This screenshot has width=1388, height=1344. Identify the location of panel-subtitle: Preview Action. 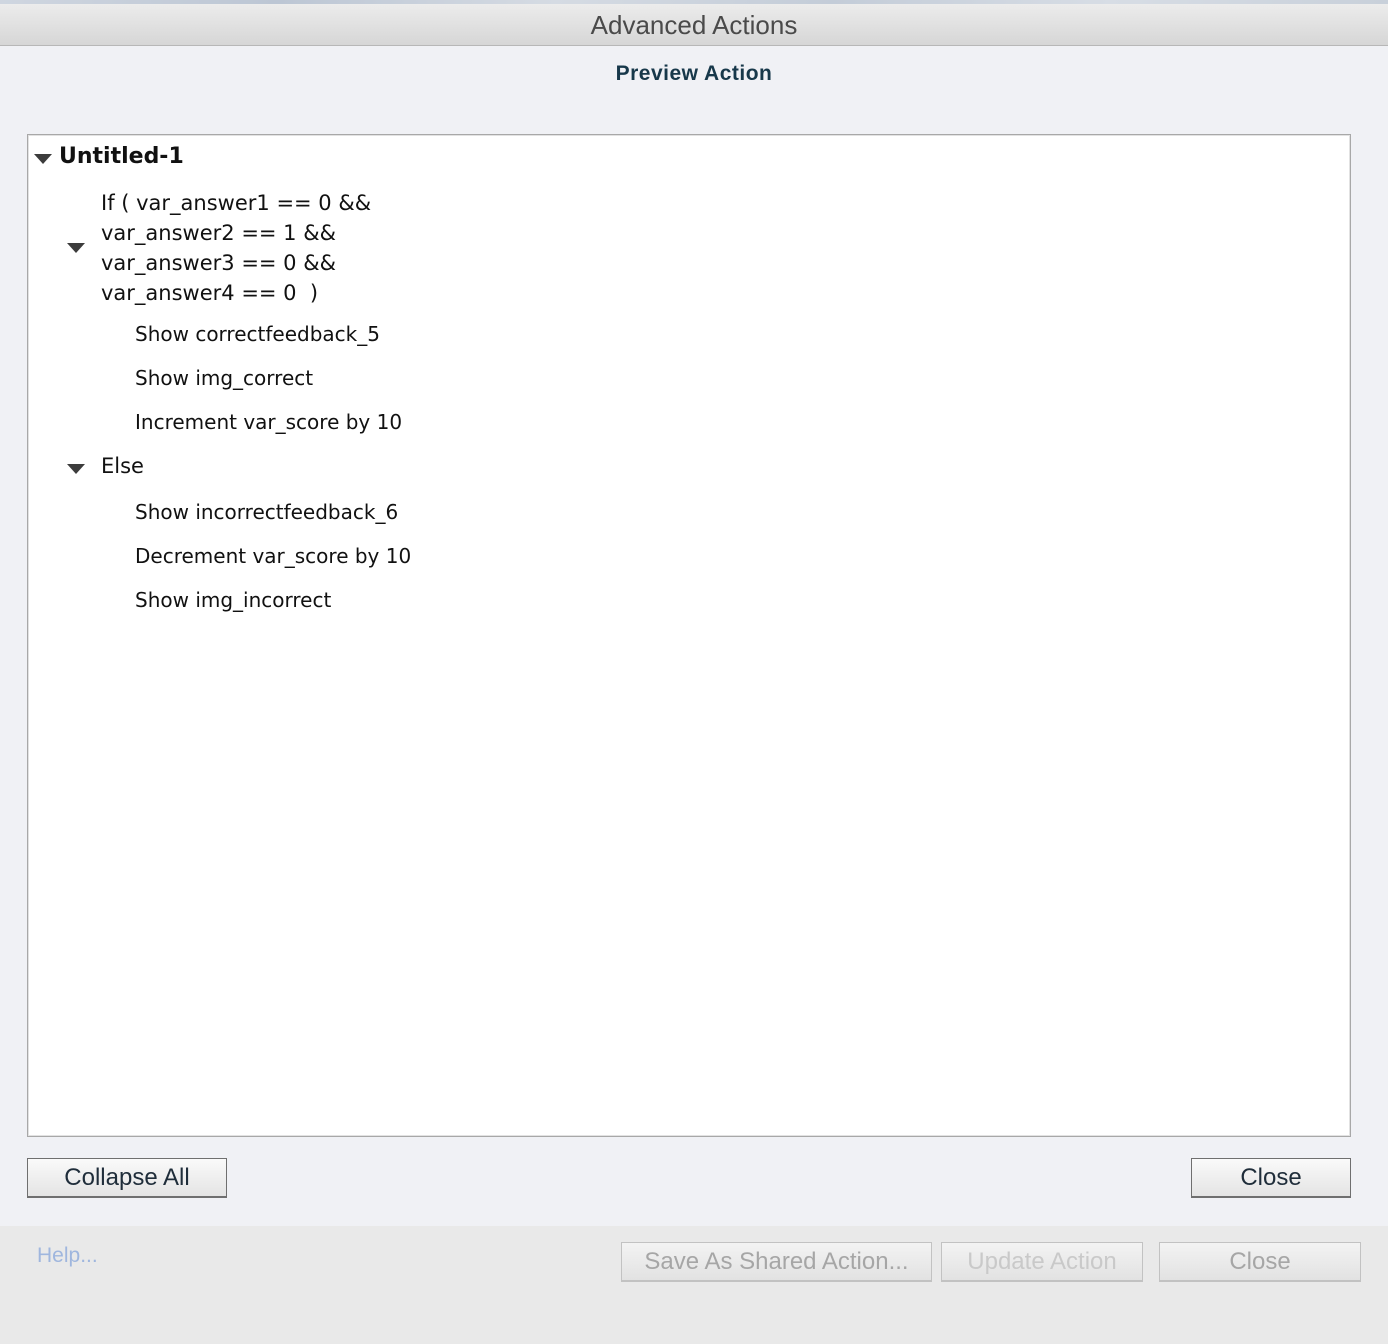
(694, 73).